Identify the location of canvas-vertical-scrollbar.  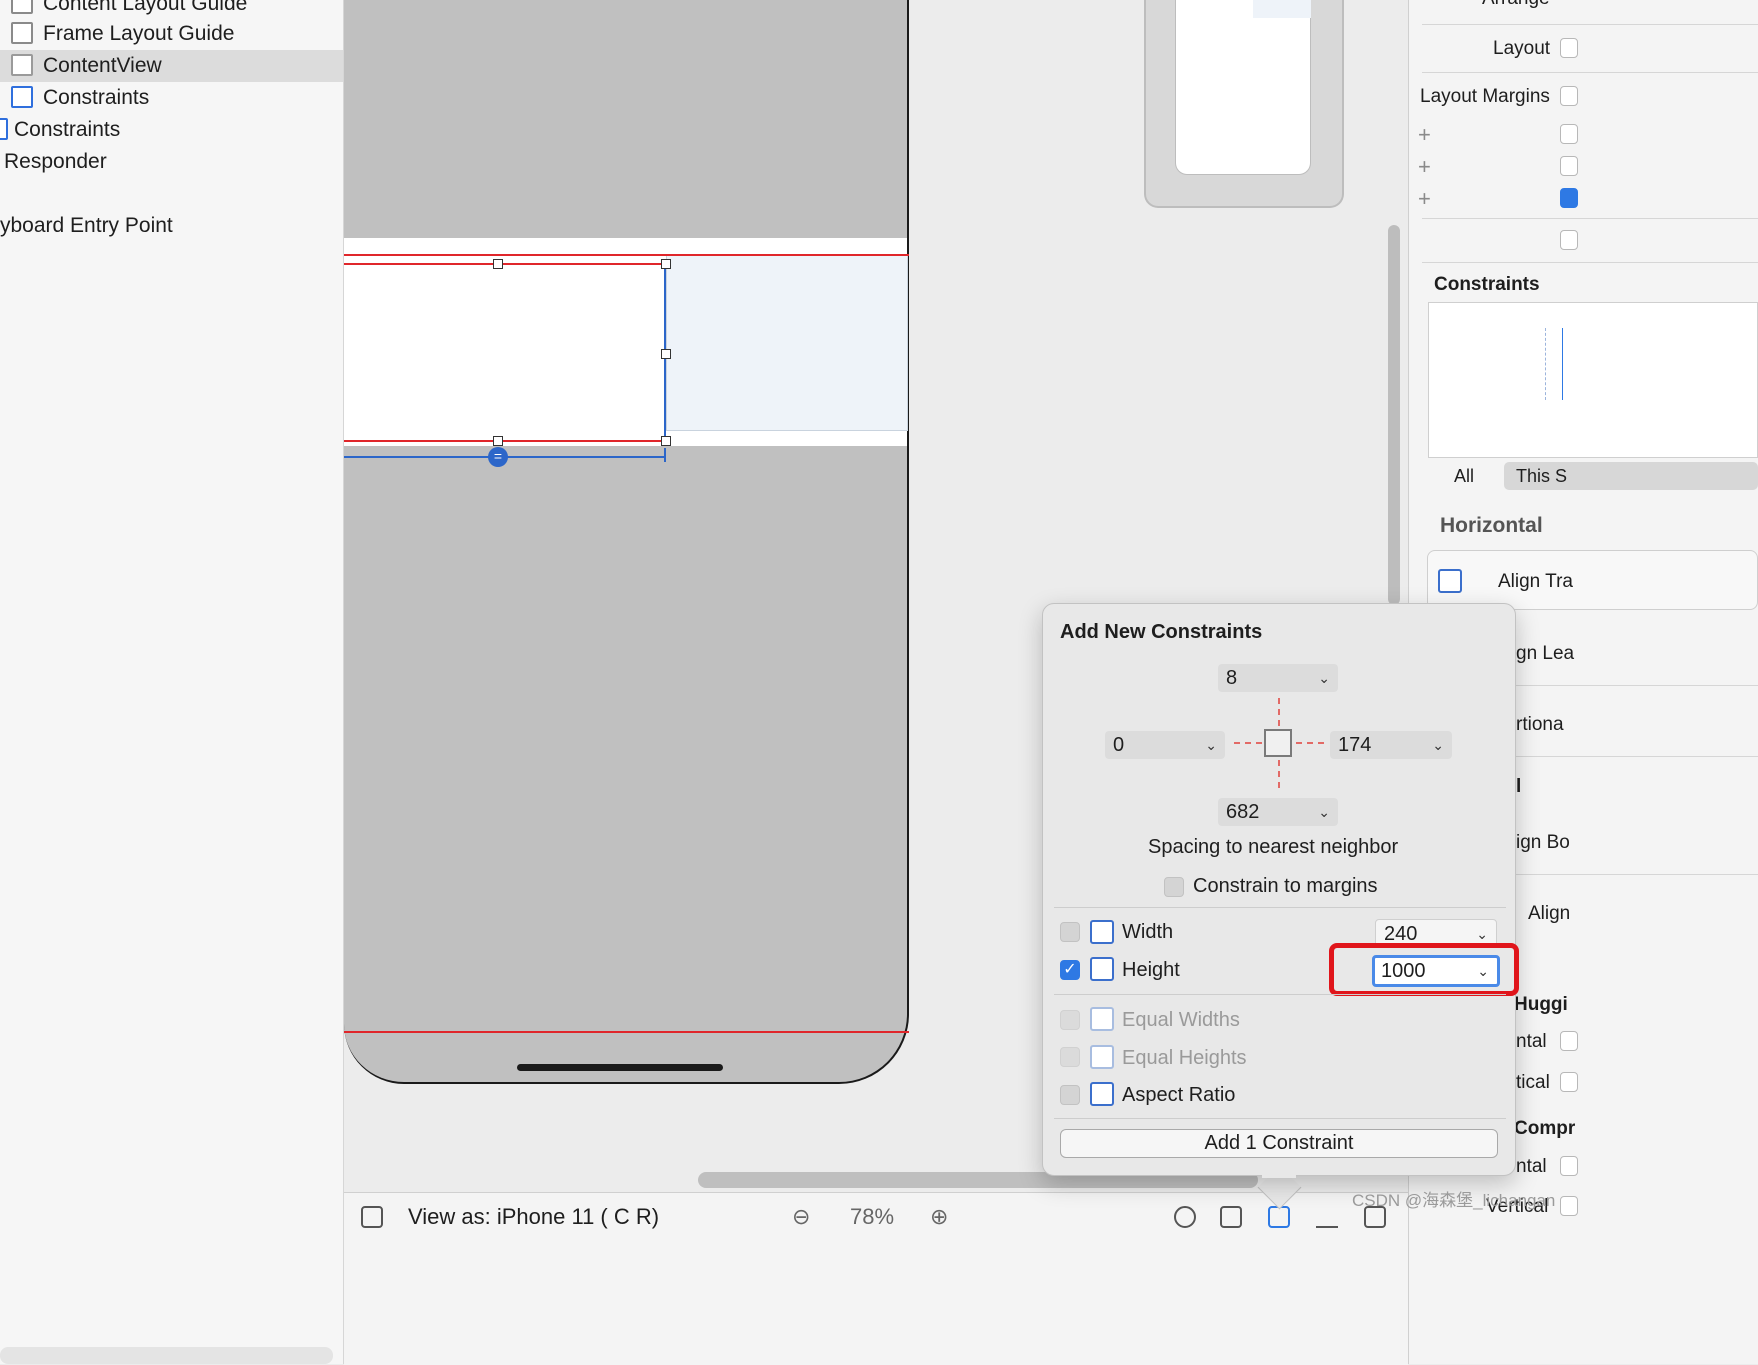
(1394, 415).